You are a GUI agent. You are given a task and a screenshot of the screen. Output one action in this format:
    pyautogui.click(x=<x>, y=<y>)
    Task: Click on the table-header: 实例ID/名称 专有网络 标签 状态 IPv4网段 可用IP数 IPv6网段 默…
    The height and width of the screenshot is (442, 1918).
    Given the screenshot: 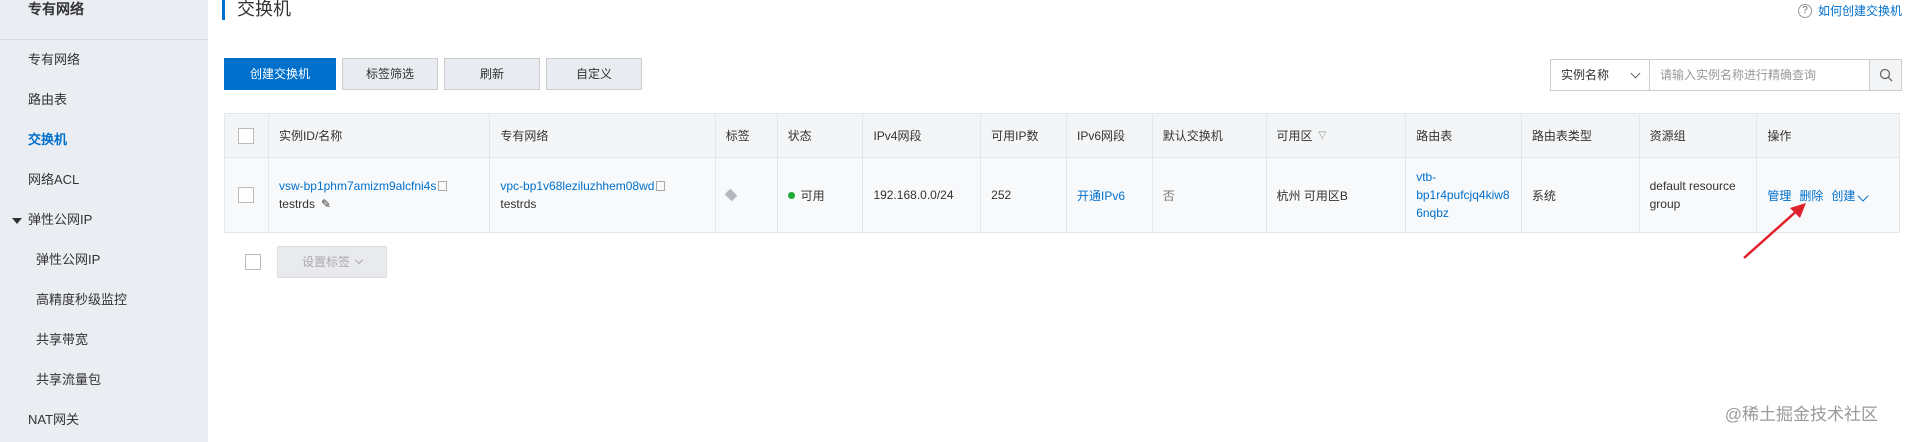 What is the action you would take?
    pyautogui.click(x=1062, y=136)
    